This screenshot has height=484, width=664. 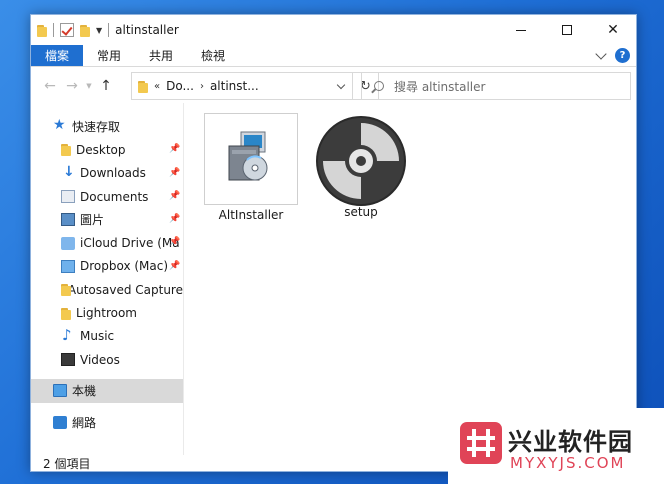 What do you see at coordinates (622, 55) in the screenshot?
I see `help-icon: ?` at bounding box center [622, 55].